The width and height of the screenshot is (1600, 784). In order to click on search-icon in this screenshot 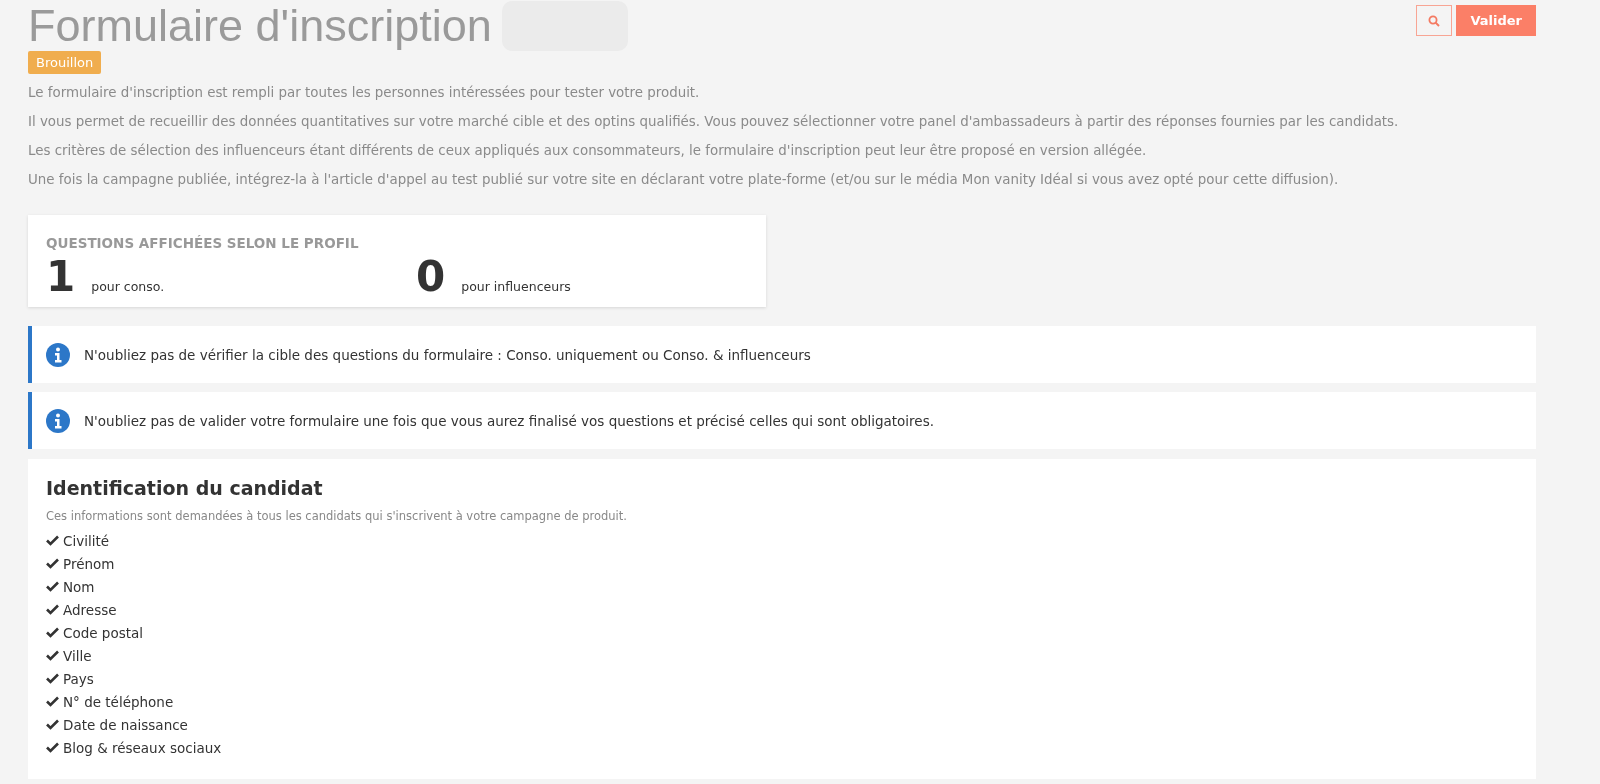, I will do `click(1434, 20)`.